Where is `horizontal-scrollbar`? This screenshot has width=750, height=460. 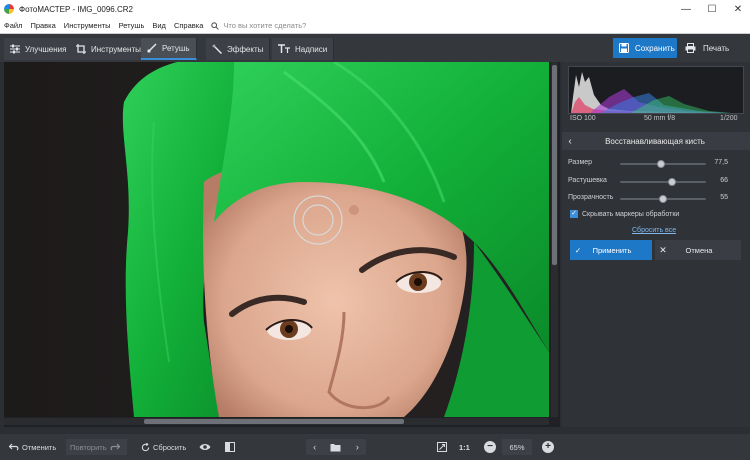
horizontal-scrollbar is located at coordinates (276, 421).